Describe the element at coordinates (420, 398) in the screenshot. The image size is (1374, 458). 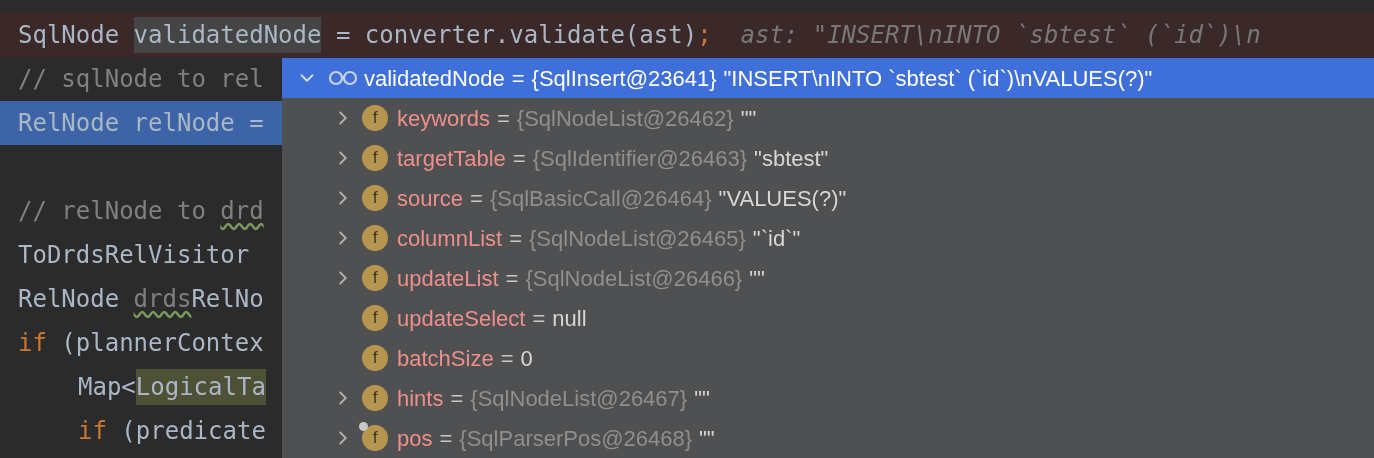
I see `field-name: hints` at that location.